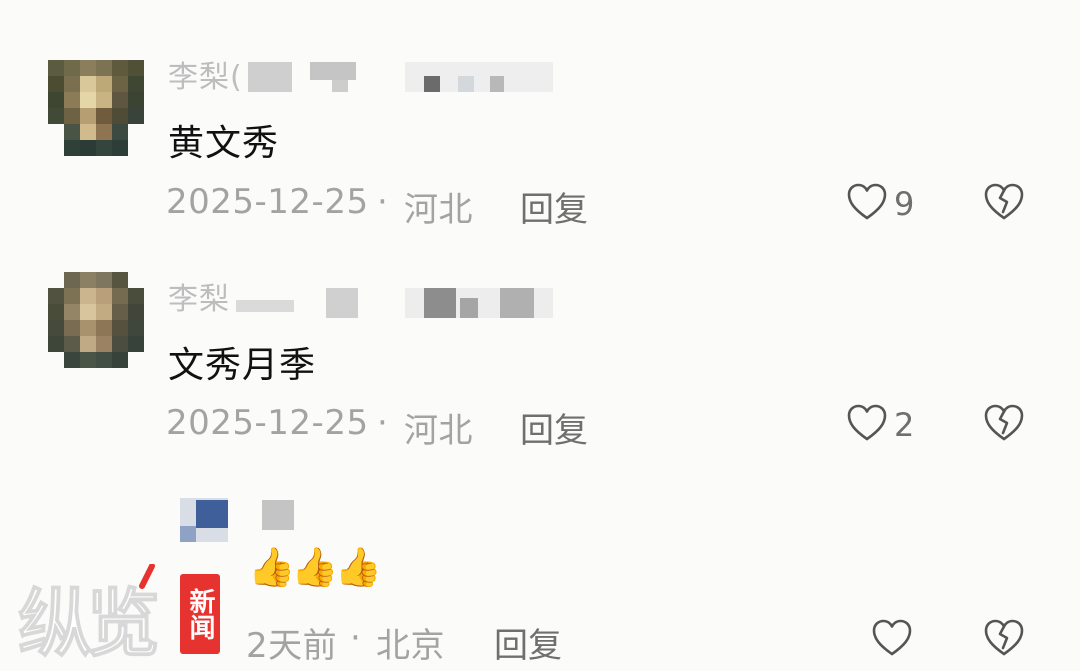  What do you see at coordinates (242, 365) in the screenshot?
I see `comment-text: 文秀月季` at bounding box center [242, 365].